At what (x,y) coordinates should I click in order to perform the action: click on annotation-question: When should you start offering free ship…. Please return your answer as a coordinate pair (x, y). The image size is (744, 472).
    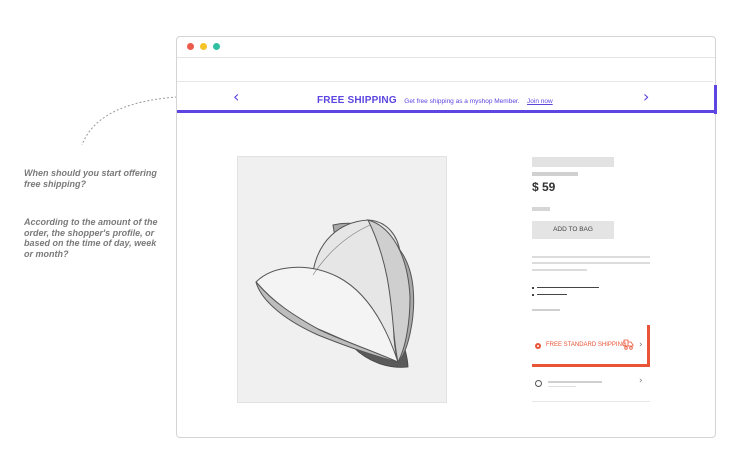
    Looking at the image, I should click on (90, 178).